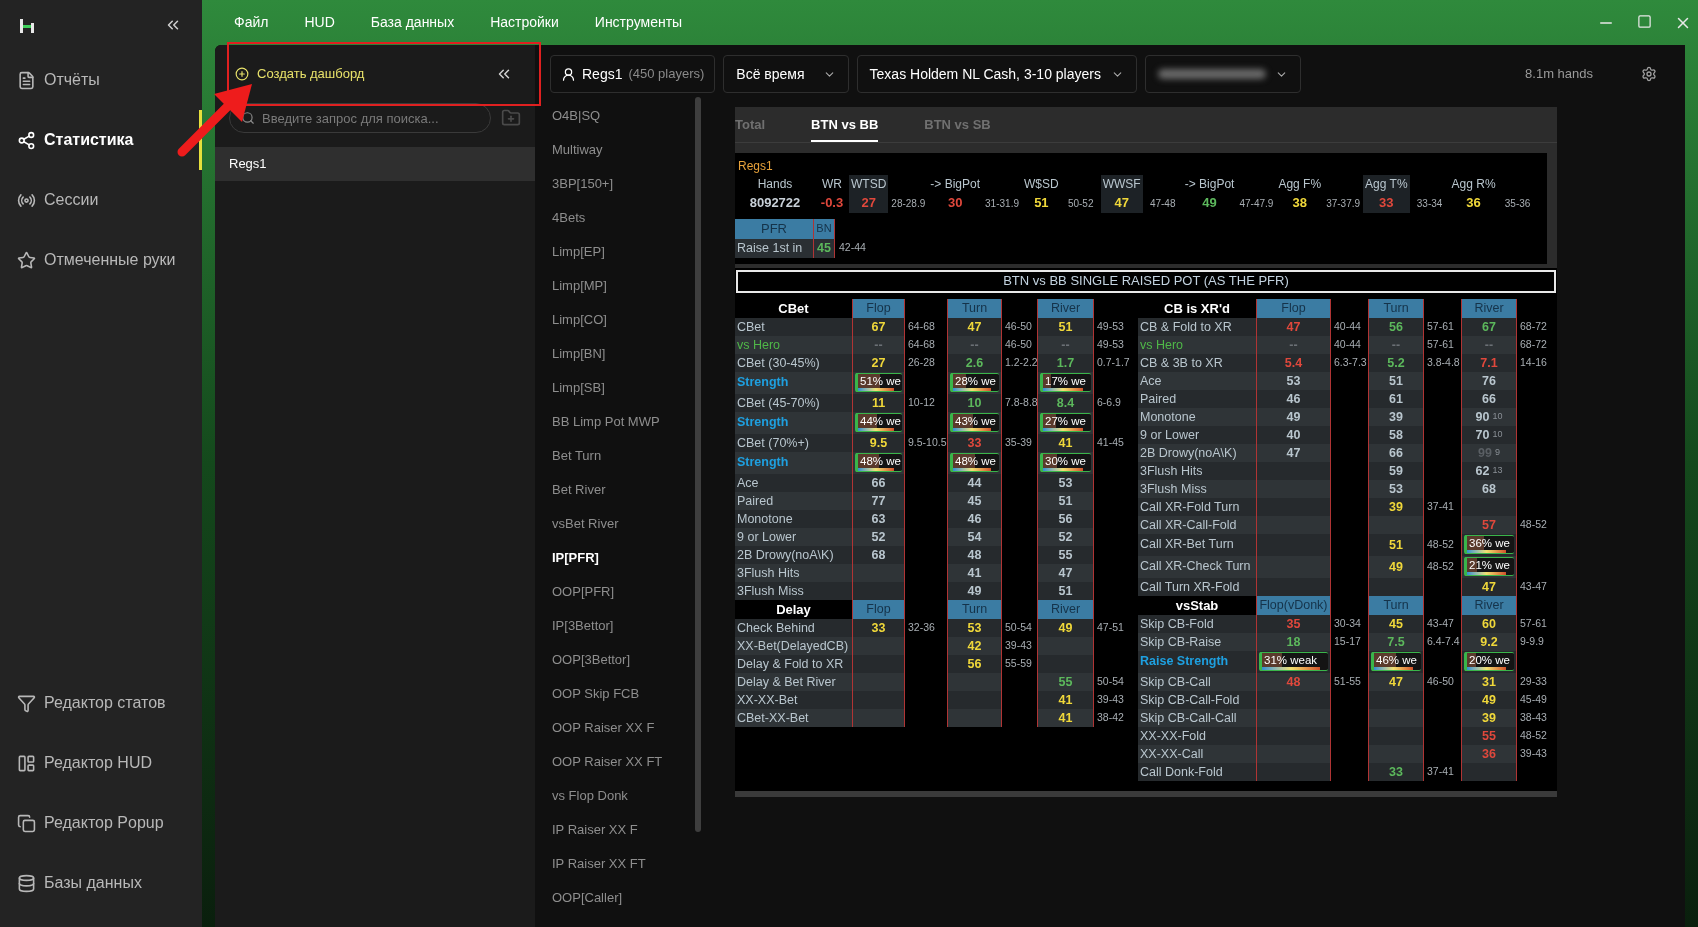  What do you see at coordinates (101, 883) in the screenshot?
I see `nav-item: Базы данных` at bounding box center [101, 883].